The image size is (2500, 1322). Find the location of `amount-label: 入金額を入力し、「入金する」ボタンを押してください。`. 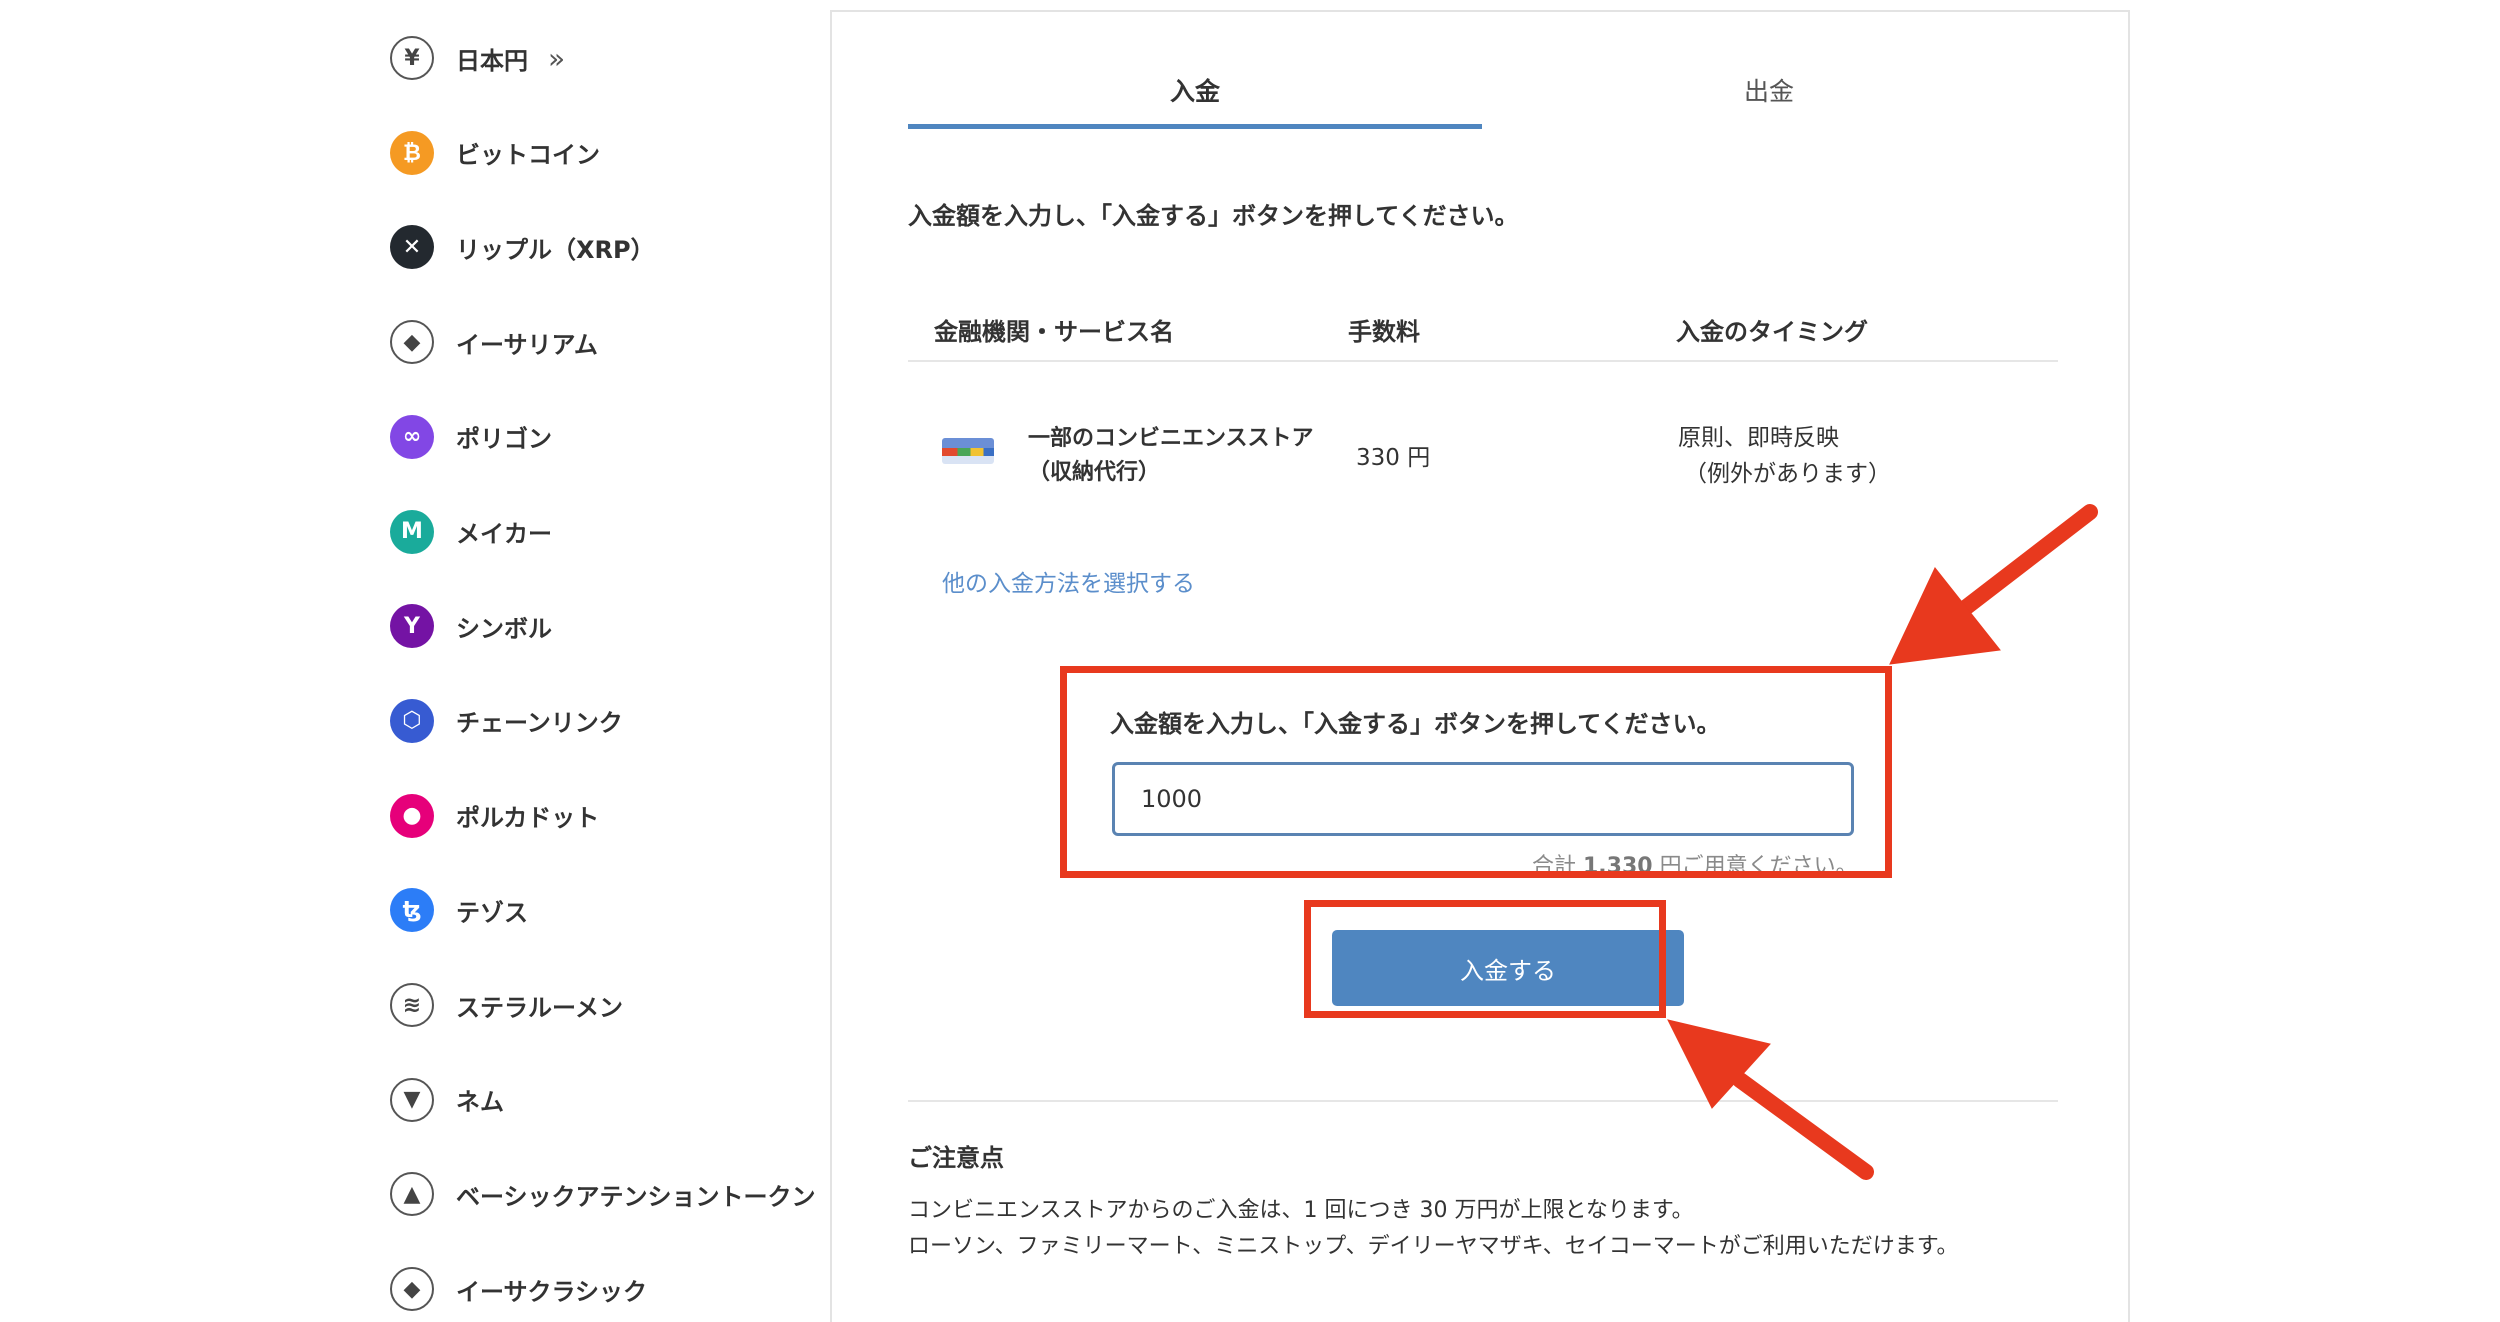

amount-label: 入金額を入力し、「入金する」ボタンを押してください。 is located at coordinates (1415, 724).